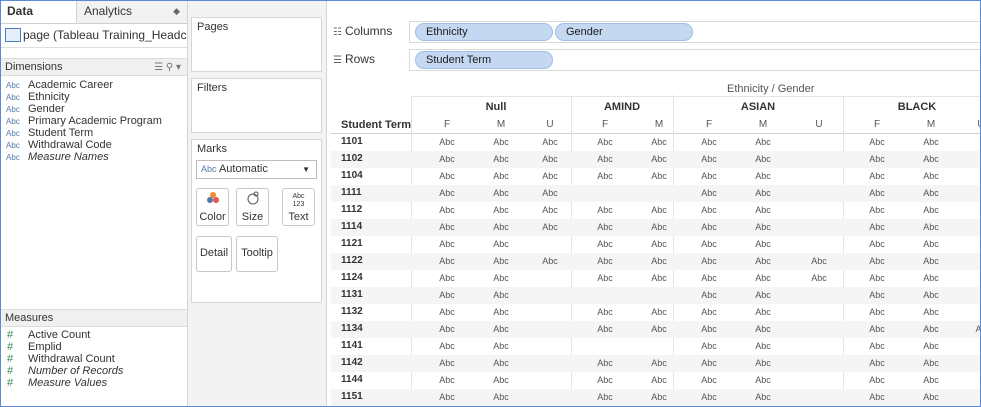 The image size is (981, 407). I want to click on dimension-field: Abc Ethnicity, so click(94, 97).